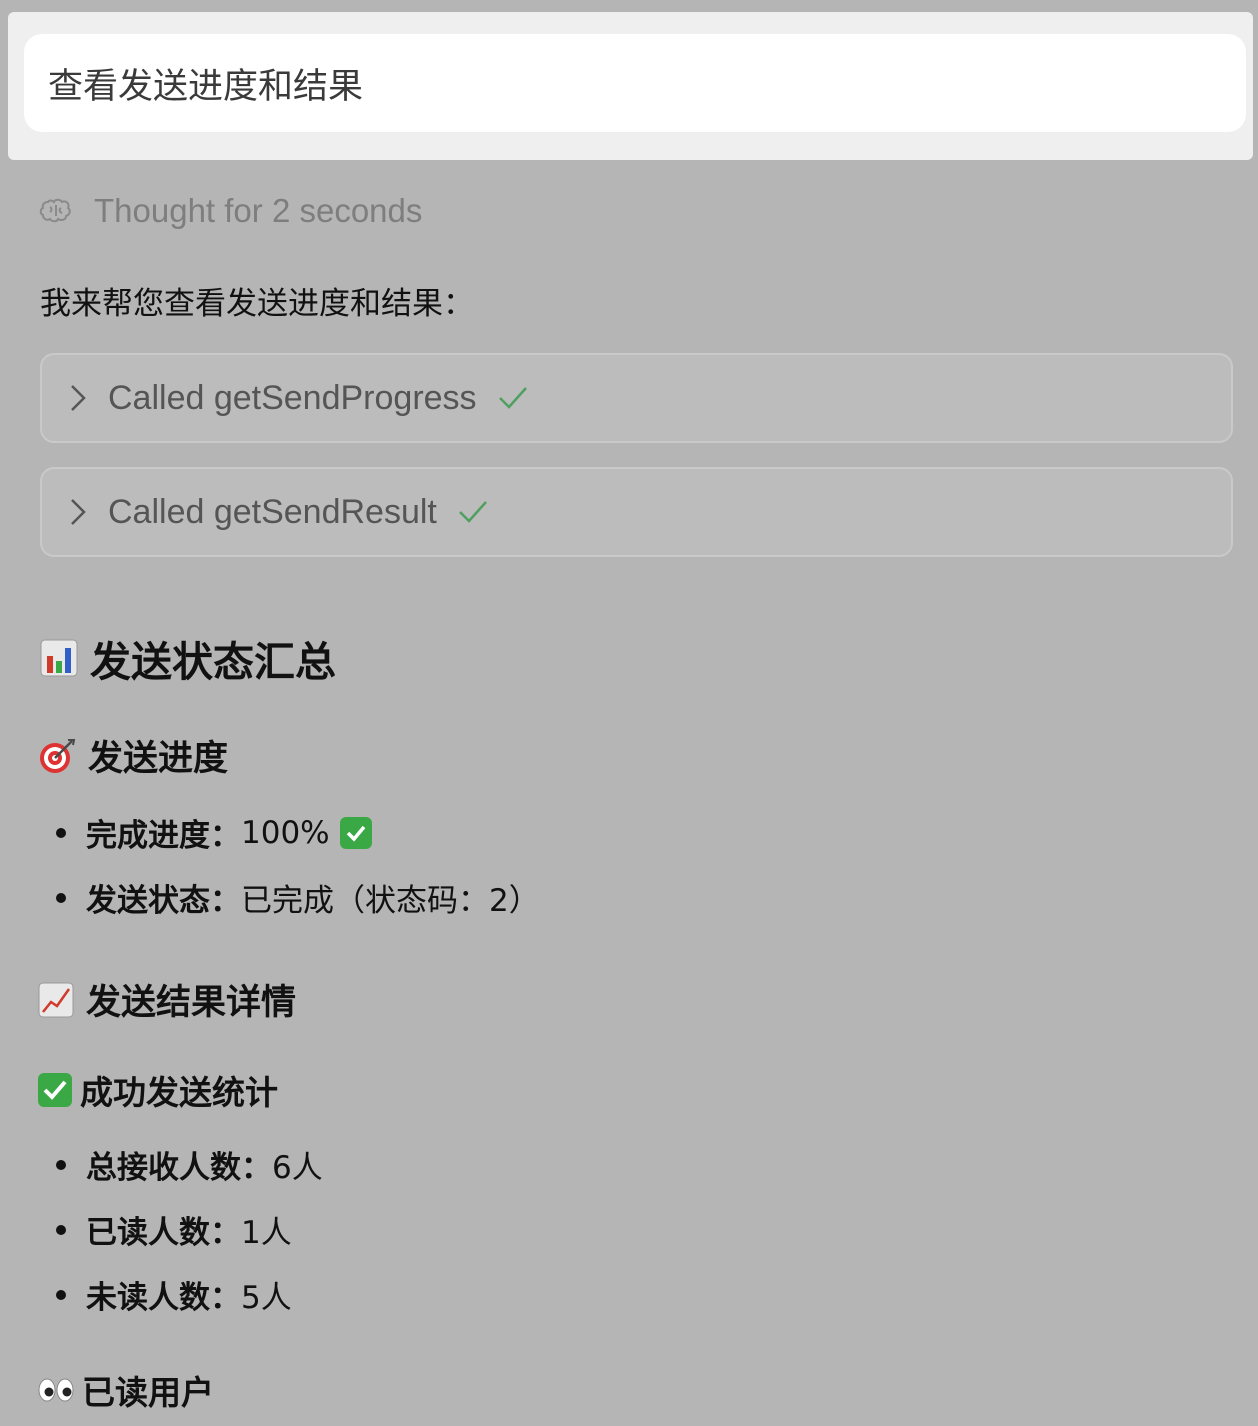  Describe the element at coordinates (285, 832) in the screenshot. I see `item-value: 100%` at that location.